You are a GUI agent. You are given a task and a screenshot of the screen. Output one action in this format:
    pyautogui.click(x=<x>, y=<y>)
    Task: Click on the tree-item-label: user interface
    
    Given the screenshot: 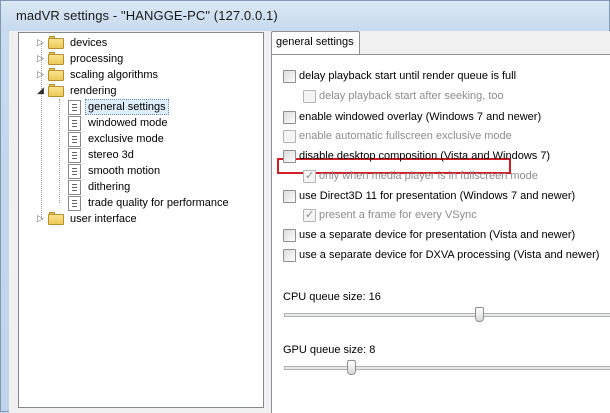 What is the action you would take?
    pyautogui.click(x=103, y=219)
    